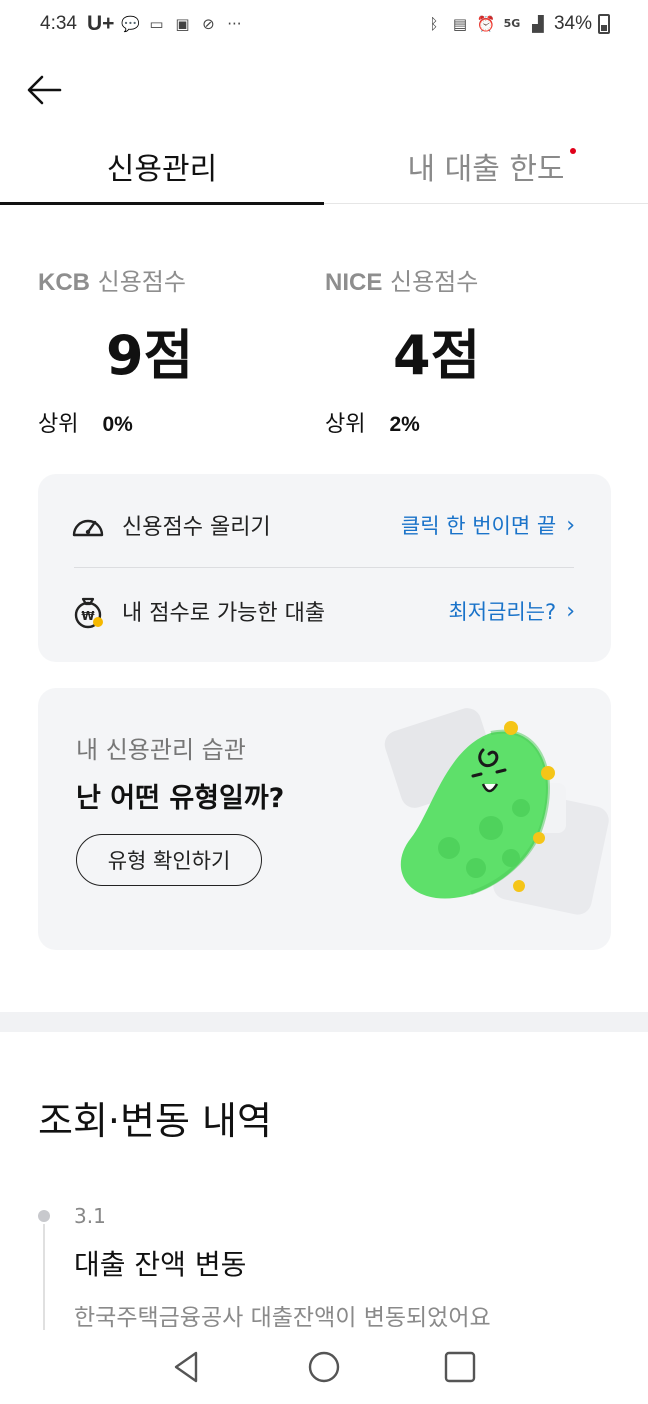 This screenshot has width=648, height=1404. What do you see at coordinates (182, 24) in the screenshot?
I see `image-icon: ▣` at bounding box center [182, 24].